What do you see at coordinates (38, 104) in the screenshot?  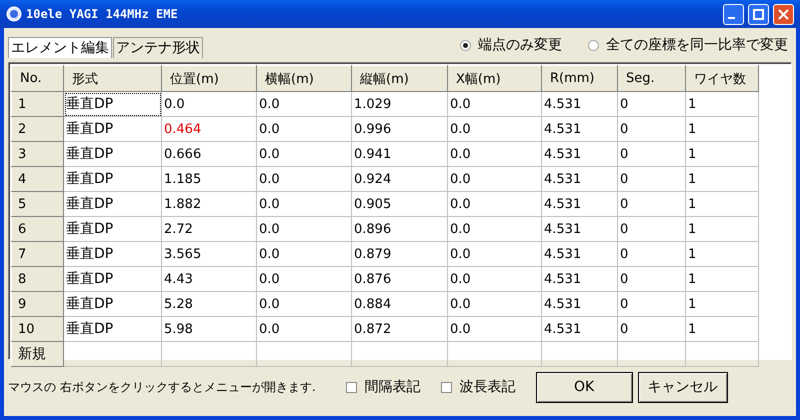 I see `row-header: 1` at bounding box center [38, 104].